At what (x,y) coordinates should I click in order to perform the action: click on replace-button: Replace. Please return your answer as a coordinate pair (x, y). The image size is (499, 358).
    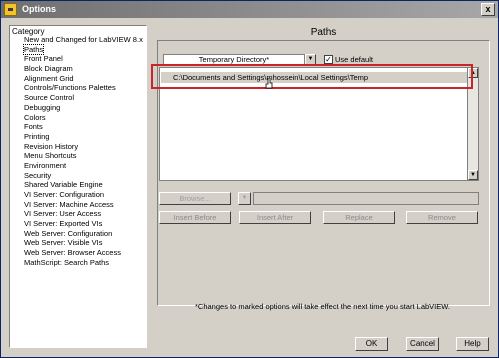
    Looking at the image, I should click on (359, 217).